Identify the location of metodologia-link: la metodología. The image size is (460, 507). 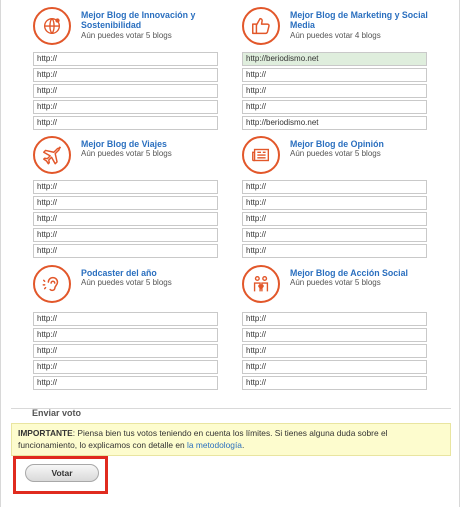
(214, 445).